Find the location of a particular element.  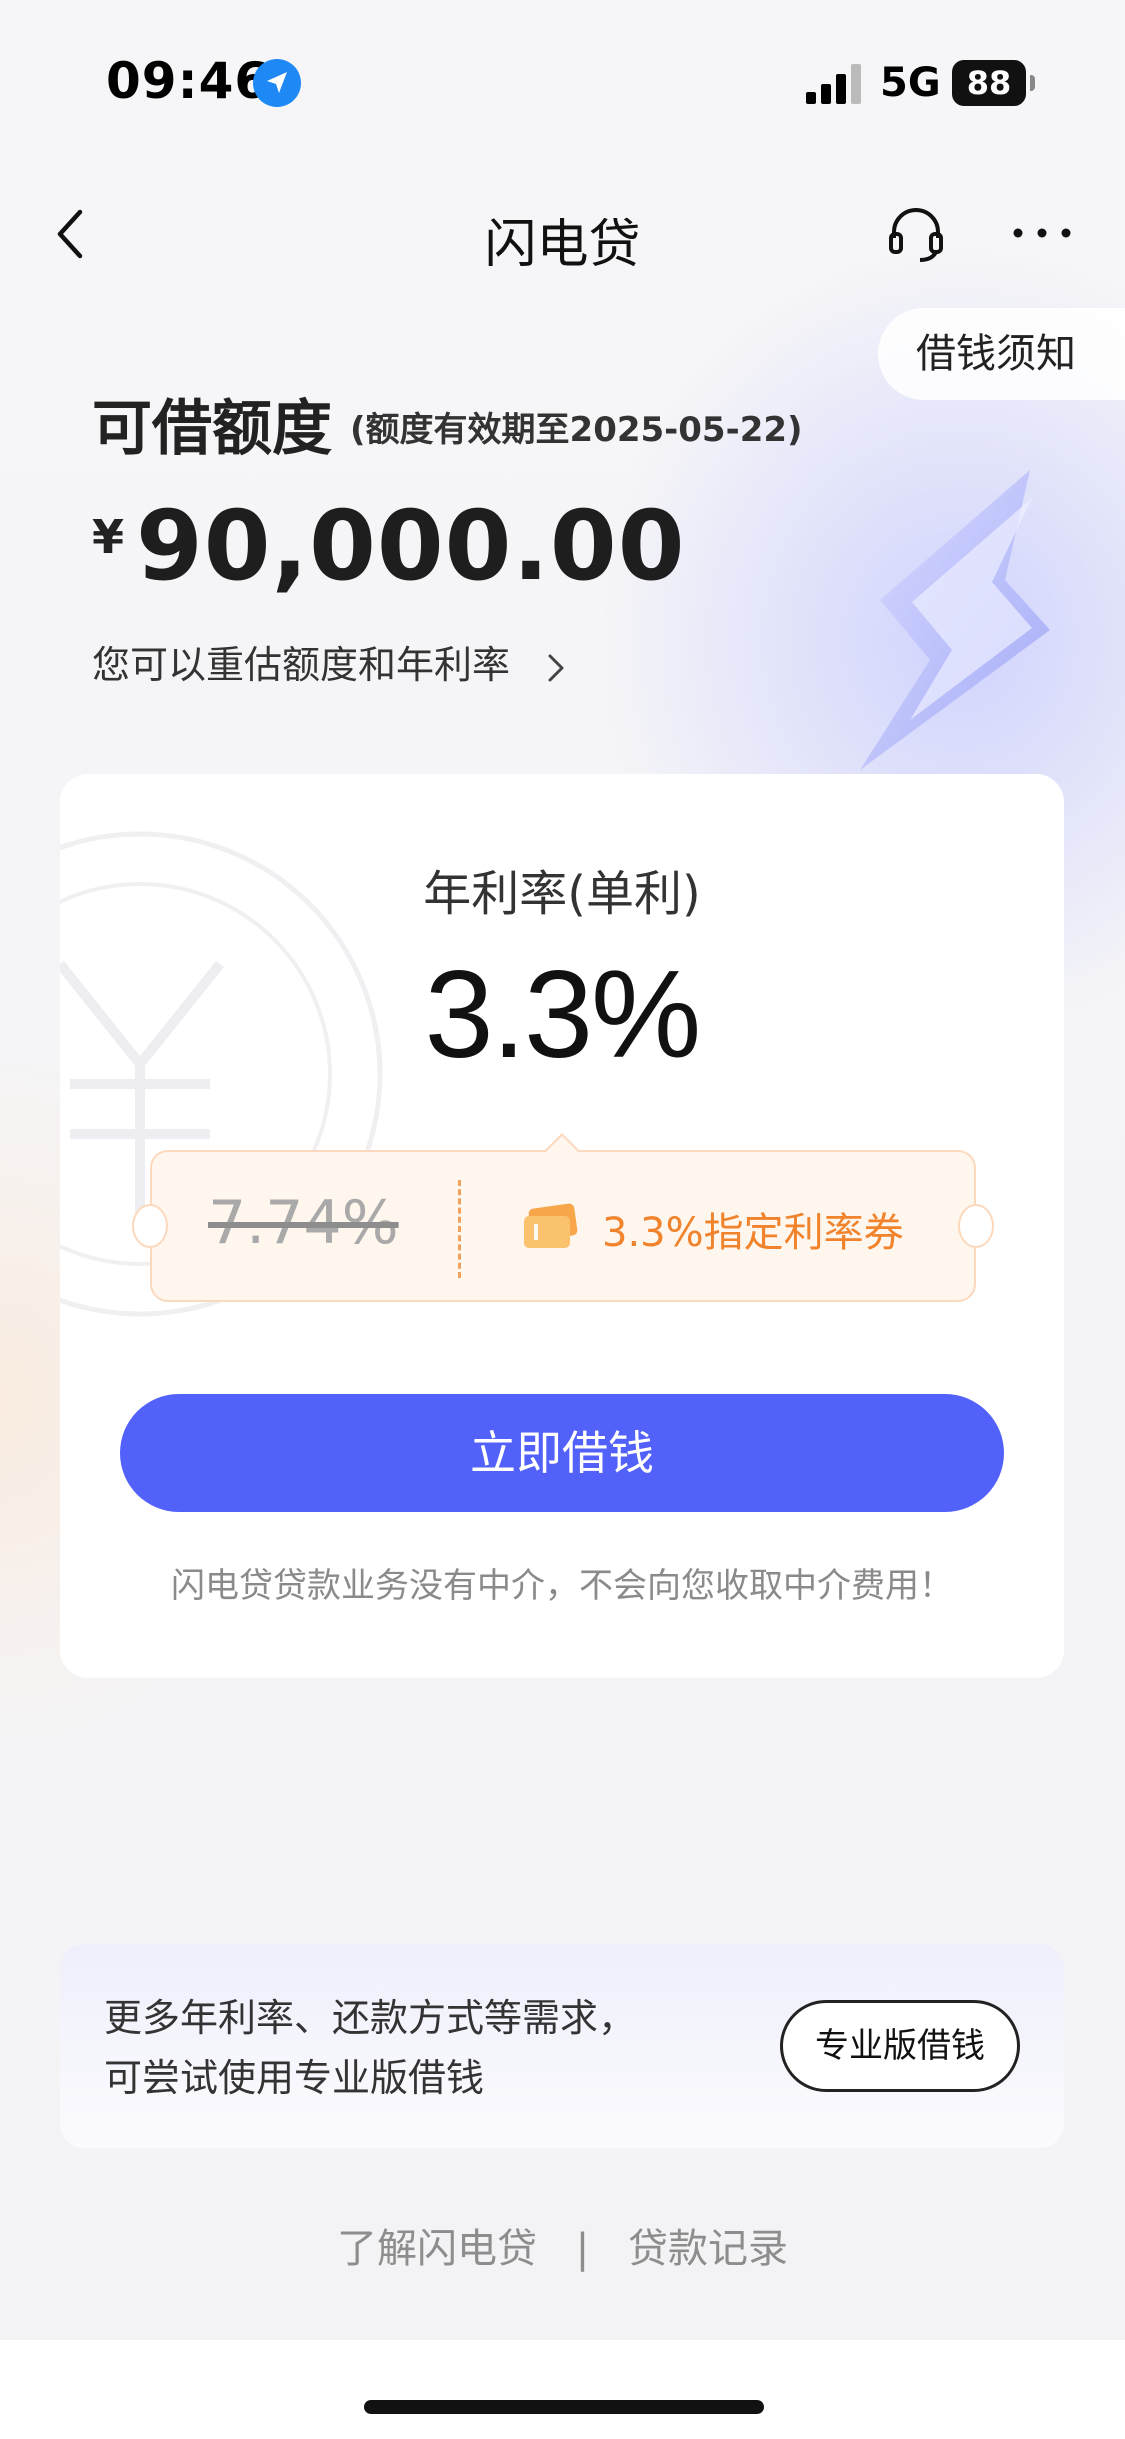

borrow-now-button: 立即借钱 is located at coordinates (562, 1453).